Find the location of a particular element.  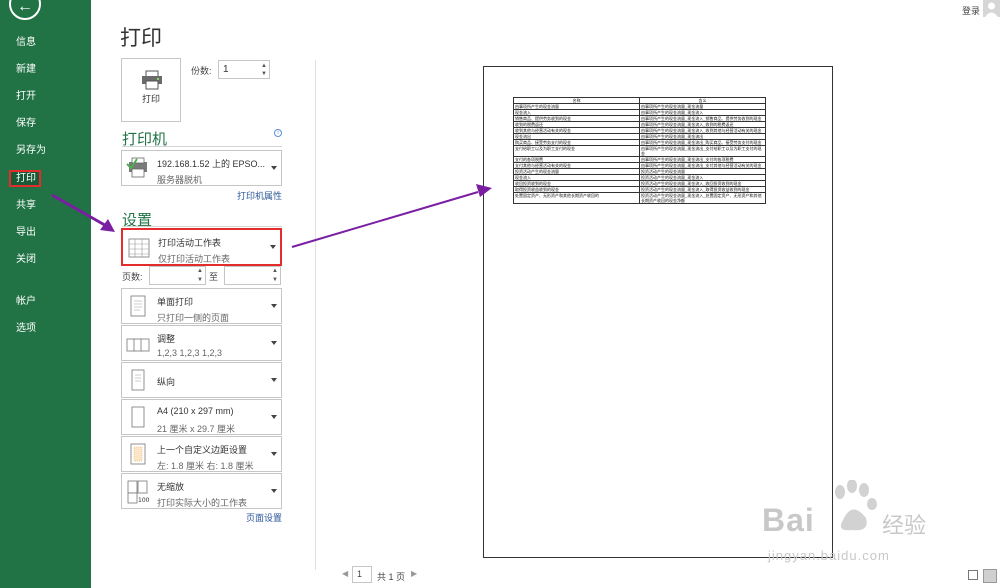

preview-cell-meaning: 由事项所产生的现金流量_现金流入_收到其他与经营活动有关的现金 is located at coordinates (702, 130).